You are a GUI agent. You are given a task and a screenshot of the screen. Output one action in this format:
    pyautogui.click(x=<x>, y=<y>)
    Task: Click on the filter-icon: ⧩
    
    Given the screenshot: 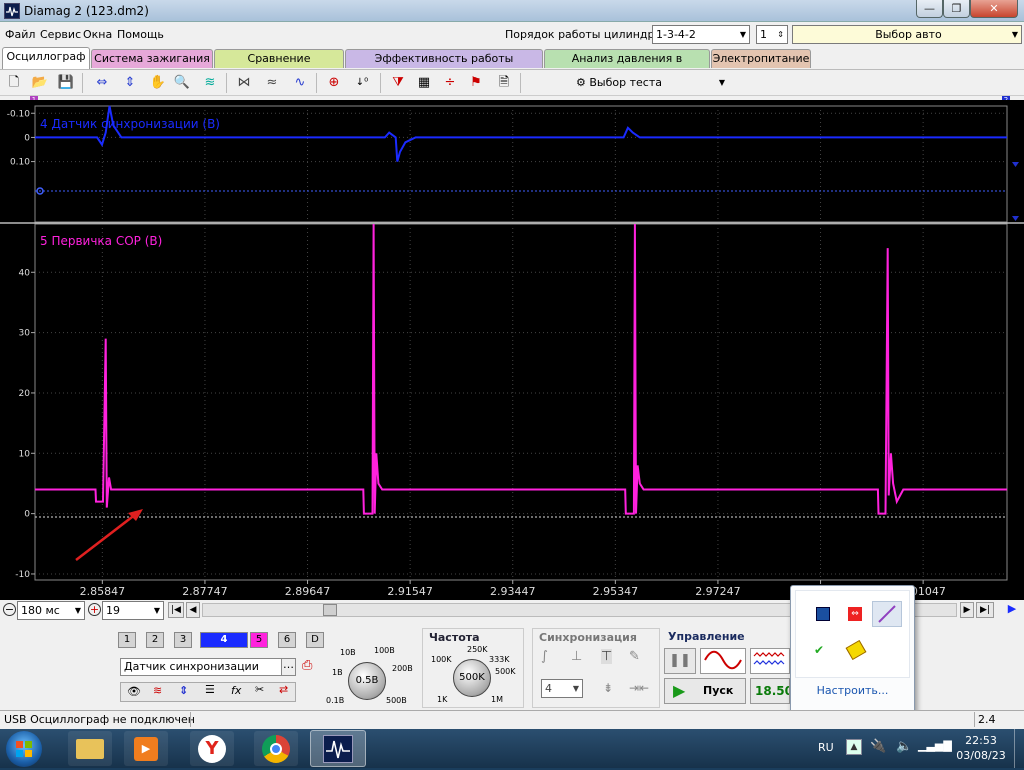 What is the action you would take?
    pyautogui.click(x=398, y=83)
    